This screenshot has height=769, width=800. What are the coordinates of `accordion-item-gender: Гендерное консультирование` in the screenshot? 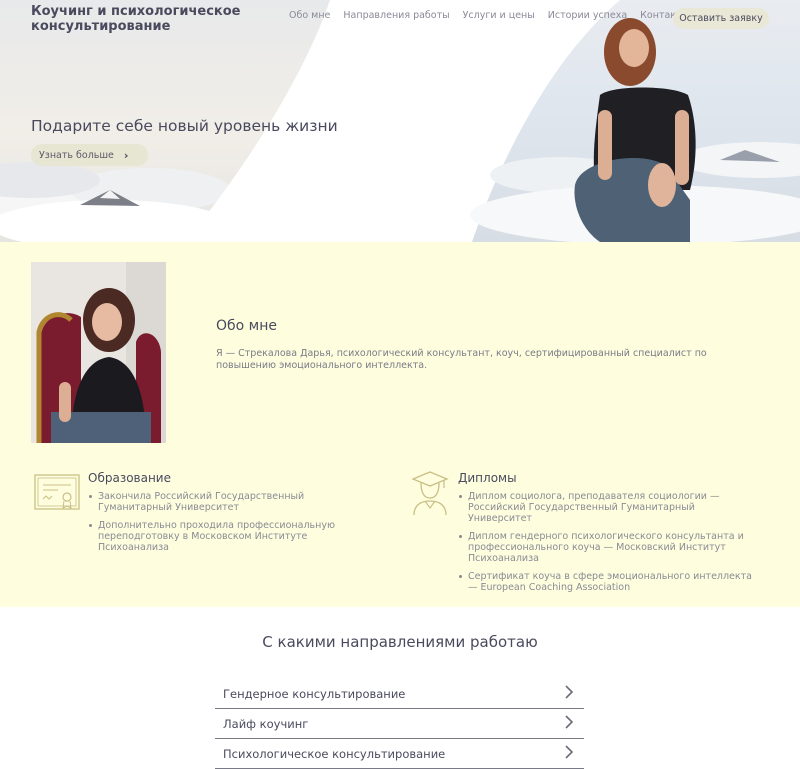 It's located at (399, 694).